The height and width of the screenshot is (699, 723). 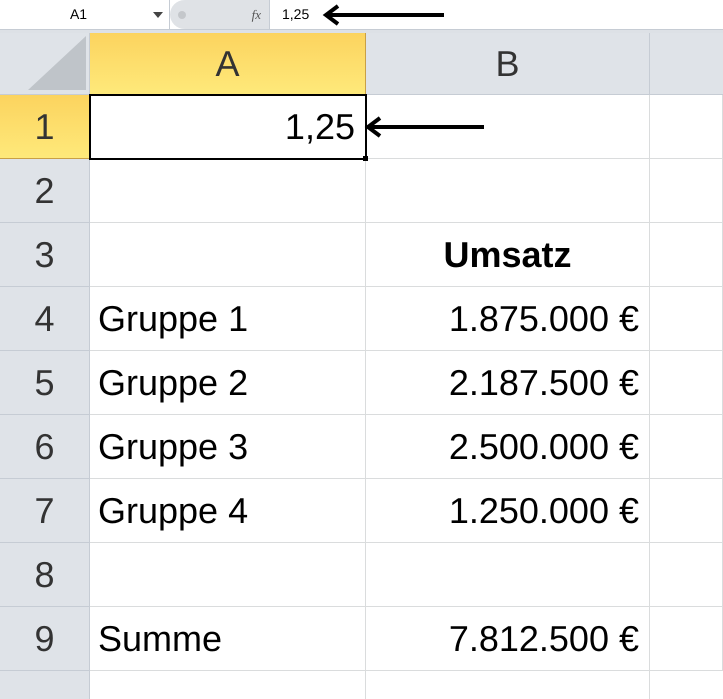 I want to click on name-box: A1, so click(x=85, y=14).